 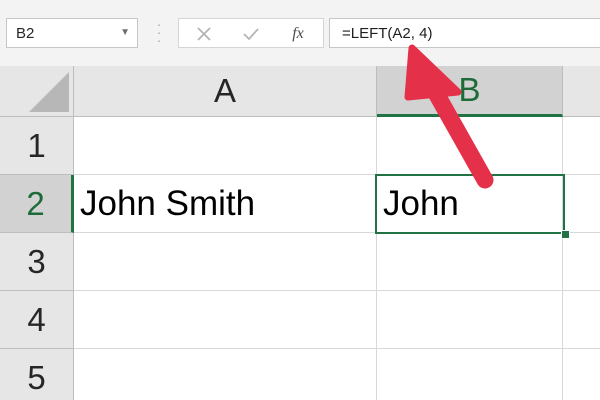 I want to click on cell-b1, so click(x=470, y=146).